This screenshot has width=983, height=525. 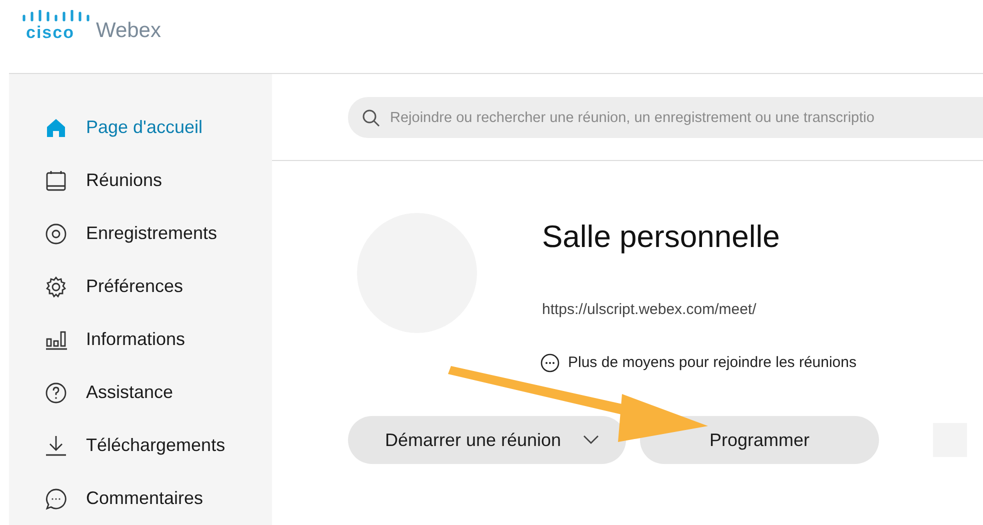 I want to click on calendar-icon, so click(x=56, y=180).